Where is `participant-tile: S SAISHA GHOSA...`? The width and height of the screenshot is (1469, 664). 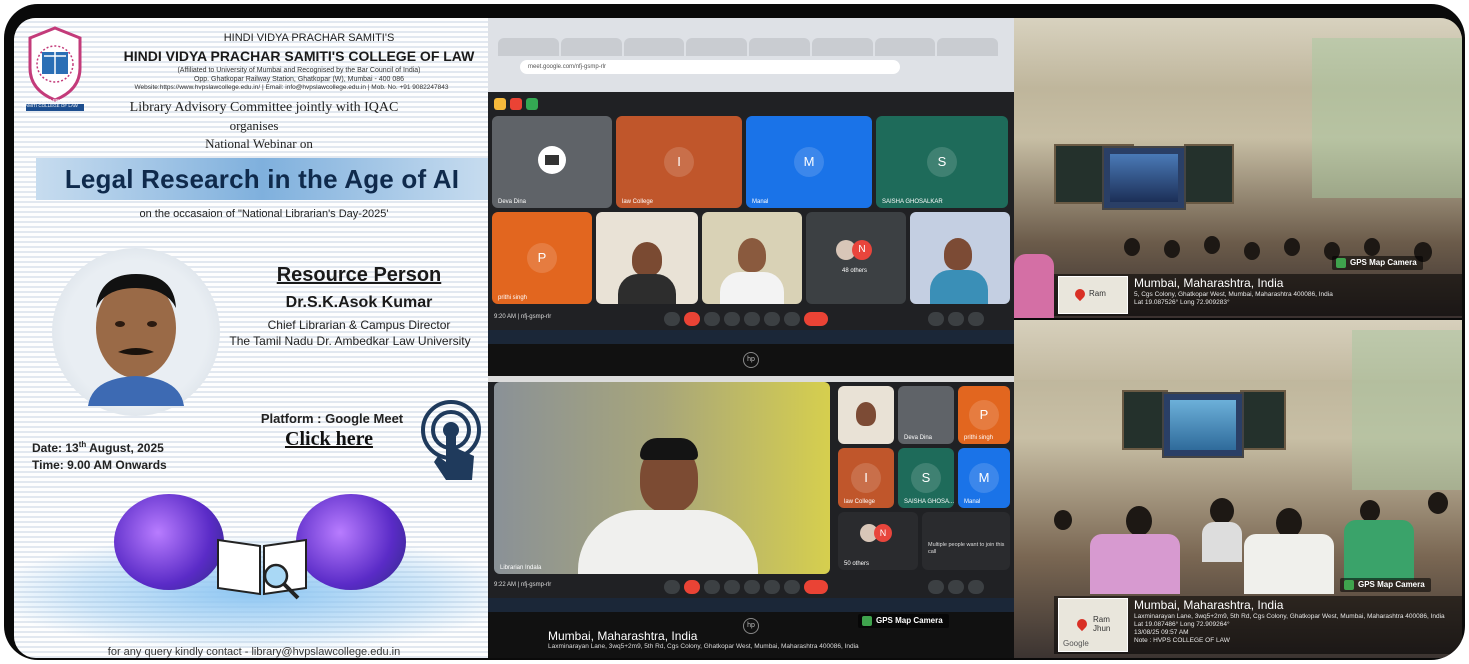 participant-tile: S SAISHA GHOSA... is located at coordinates (926, 478).